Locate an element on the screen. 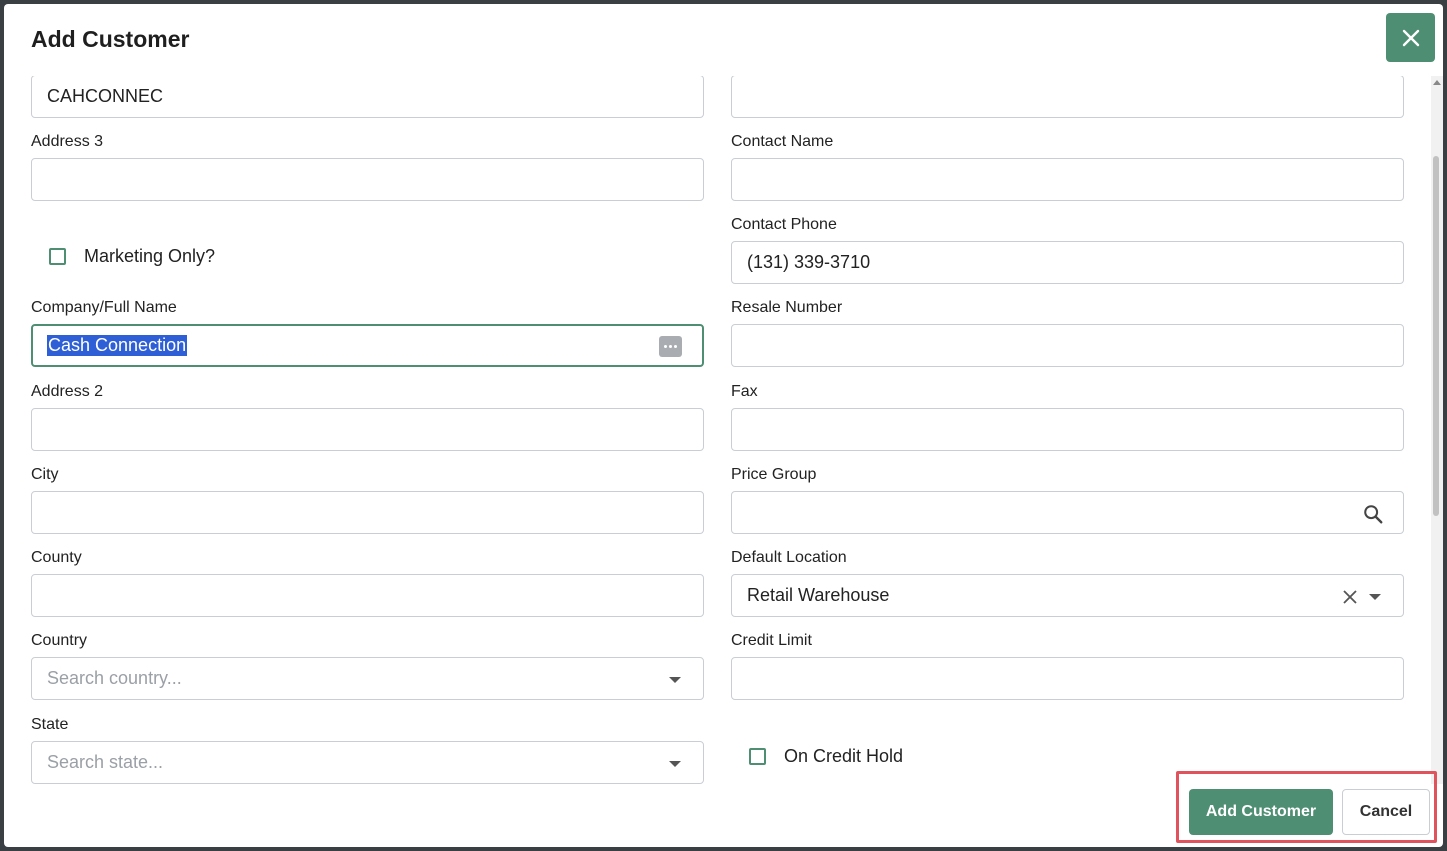 This screenshot has height=851, width=1447. close-icon is located at coordinates (1410, 37).